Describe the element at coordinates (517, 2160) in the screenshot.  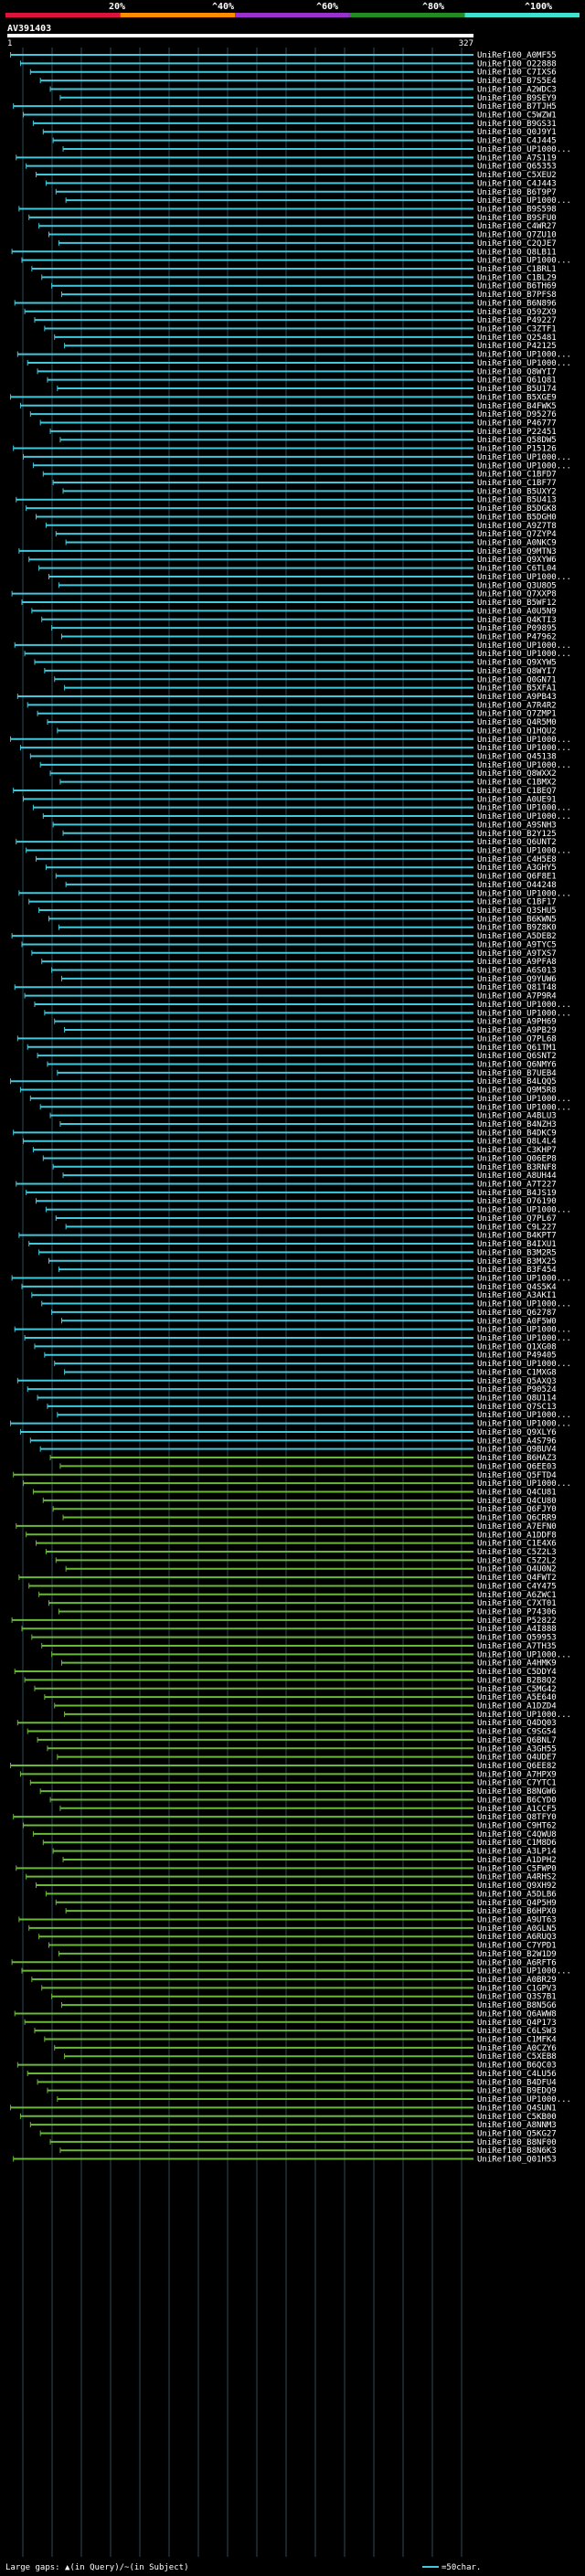
I see `hit-label: UniRef100_Q01H53` at that location.